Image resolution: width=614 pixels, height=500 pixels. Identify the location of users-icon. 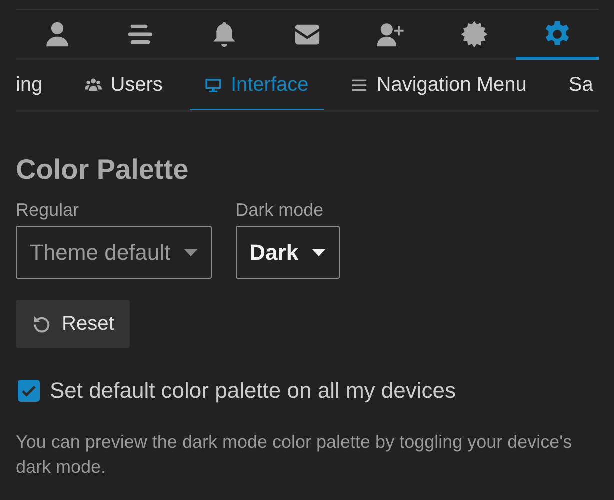
(93, 85).